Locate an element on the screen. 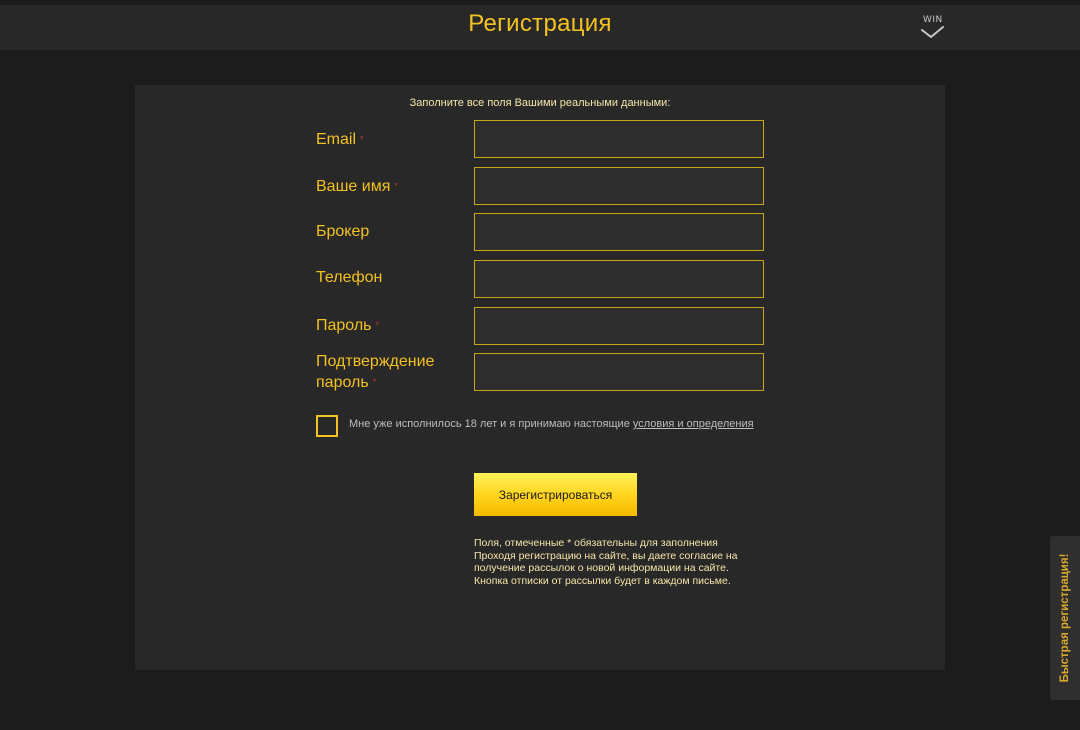 Image resolution: width=1080 pixels, height=730 pixels. confirm-password-label-line1: Подтверждение is located at coordinates (375, 361).